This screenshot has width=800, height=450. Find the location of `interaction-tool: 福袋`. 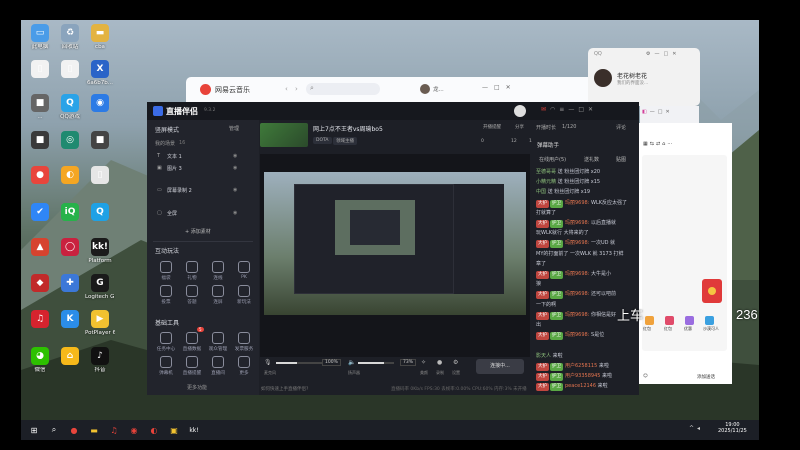

interaction-tool: 福袋 is located at coordinates (166, 271).